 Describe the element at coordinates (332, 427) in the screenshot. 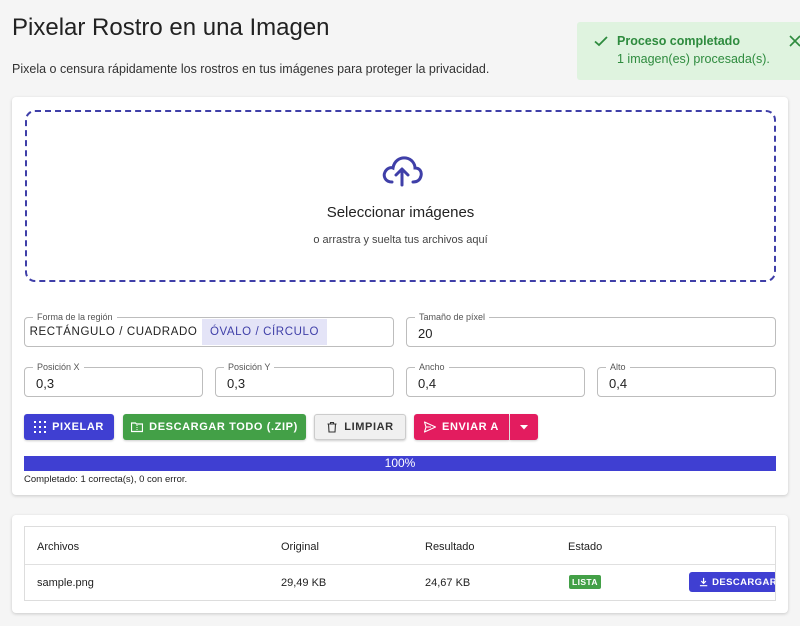

I see `trash-icon` at that location.